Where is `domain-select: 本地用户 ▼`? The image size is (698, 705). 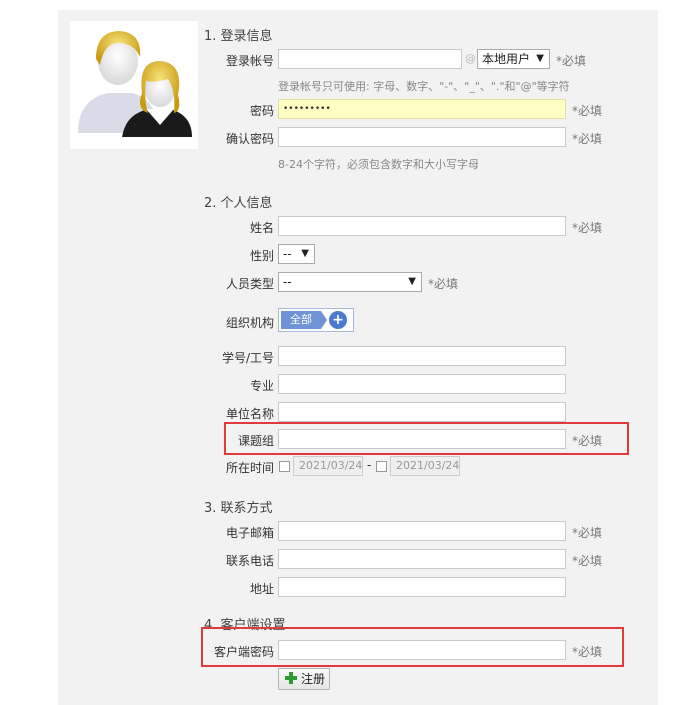
domain-select: 本地用户 ▼ is located at coordinates (513, 59).